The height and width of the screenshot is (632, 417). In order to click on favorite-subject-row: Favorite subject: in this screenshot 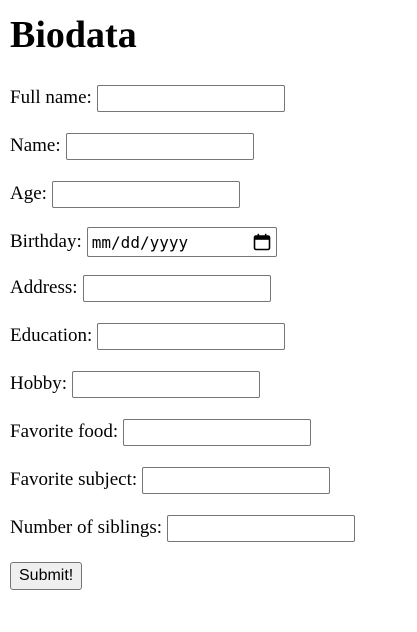, I will do `click(213, 480)`.